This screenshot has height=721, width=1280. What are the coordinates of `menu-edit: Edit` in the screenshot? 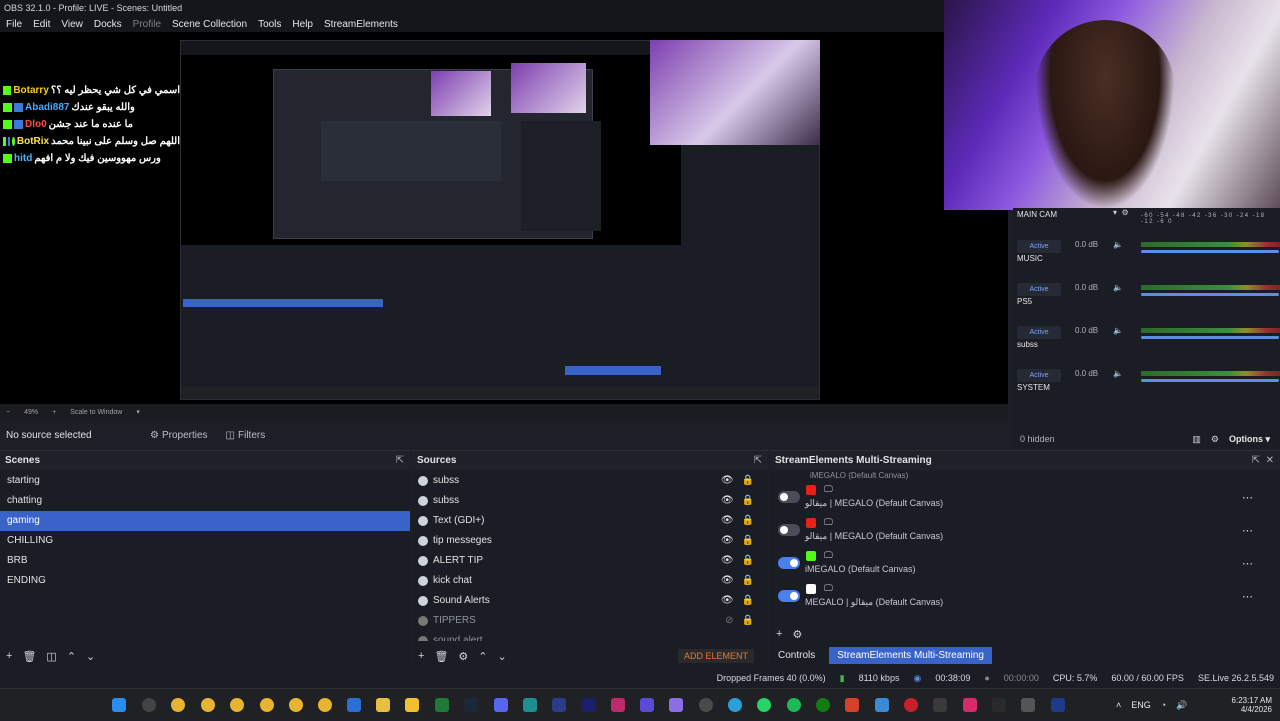 It's located at (41, 24).